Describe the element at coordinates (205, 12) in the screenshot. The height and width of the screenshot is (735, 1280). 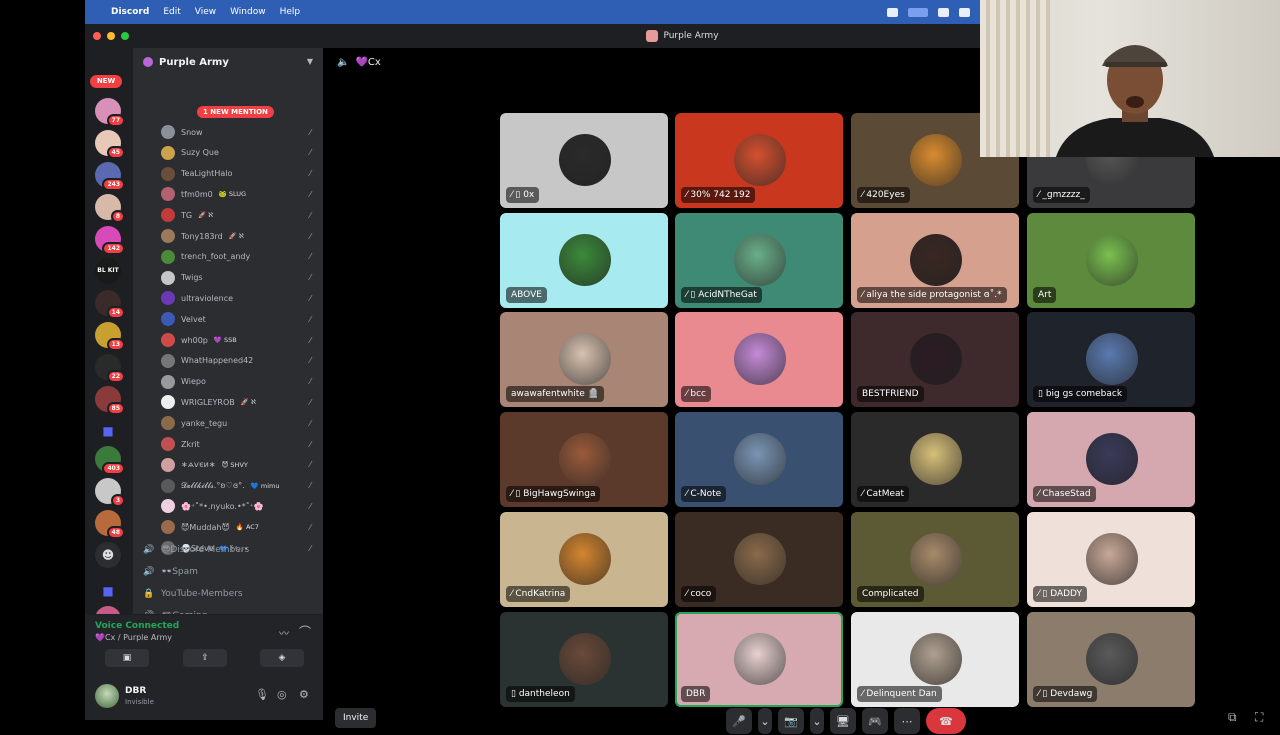
I see `menu-view: View` at that location.